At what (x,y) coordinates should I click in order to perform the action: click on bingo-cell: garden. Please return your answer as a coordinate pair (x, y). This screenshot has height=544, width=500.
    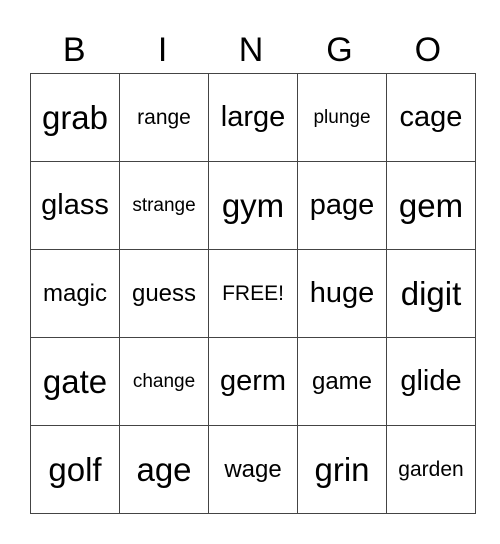
    Looking at the image, I should click on (431, 469).